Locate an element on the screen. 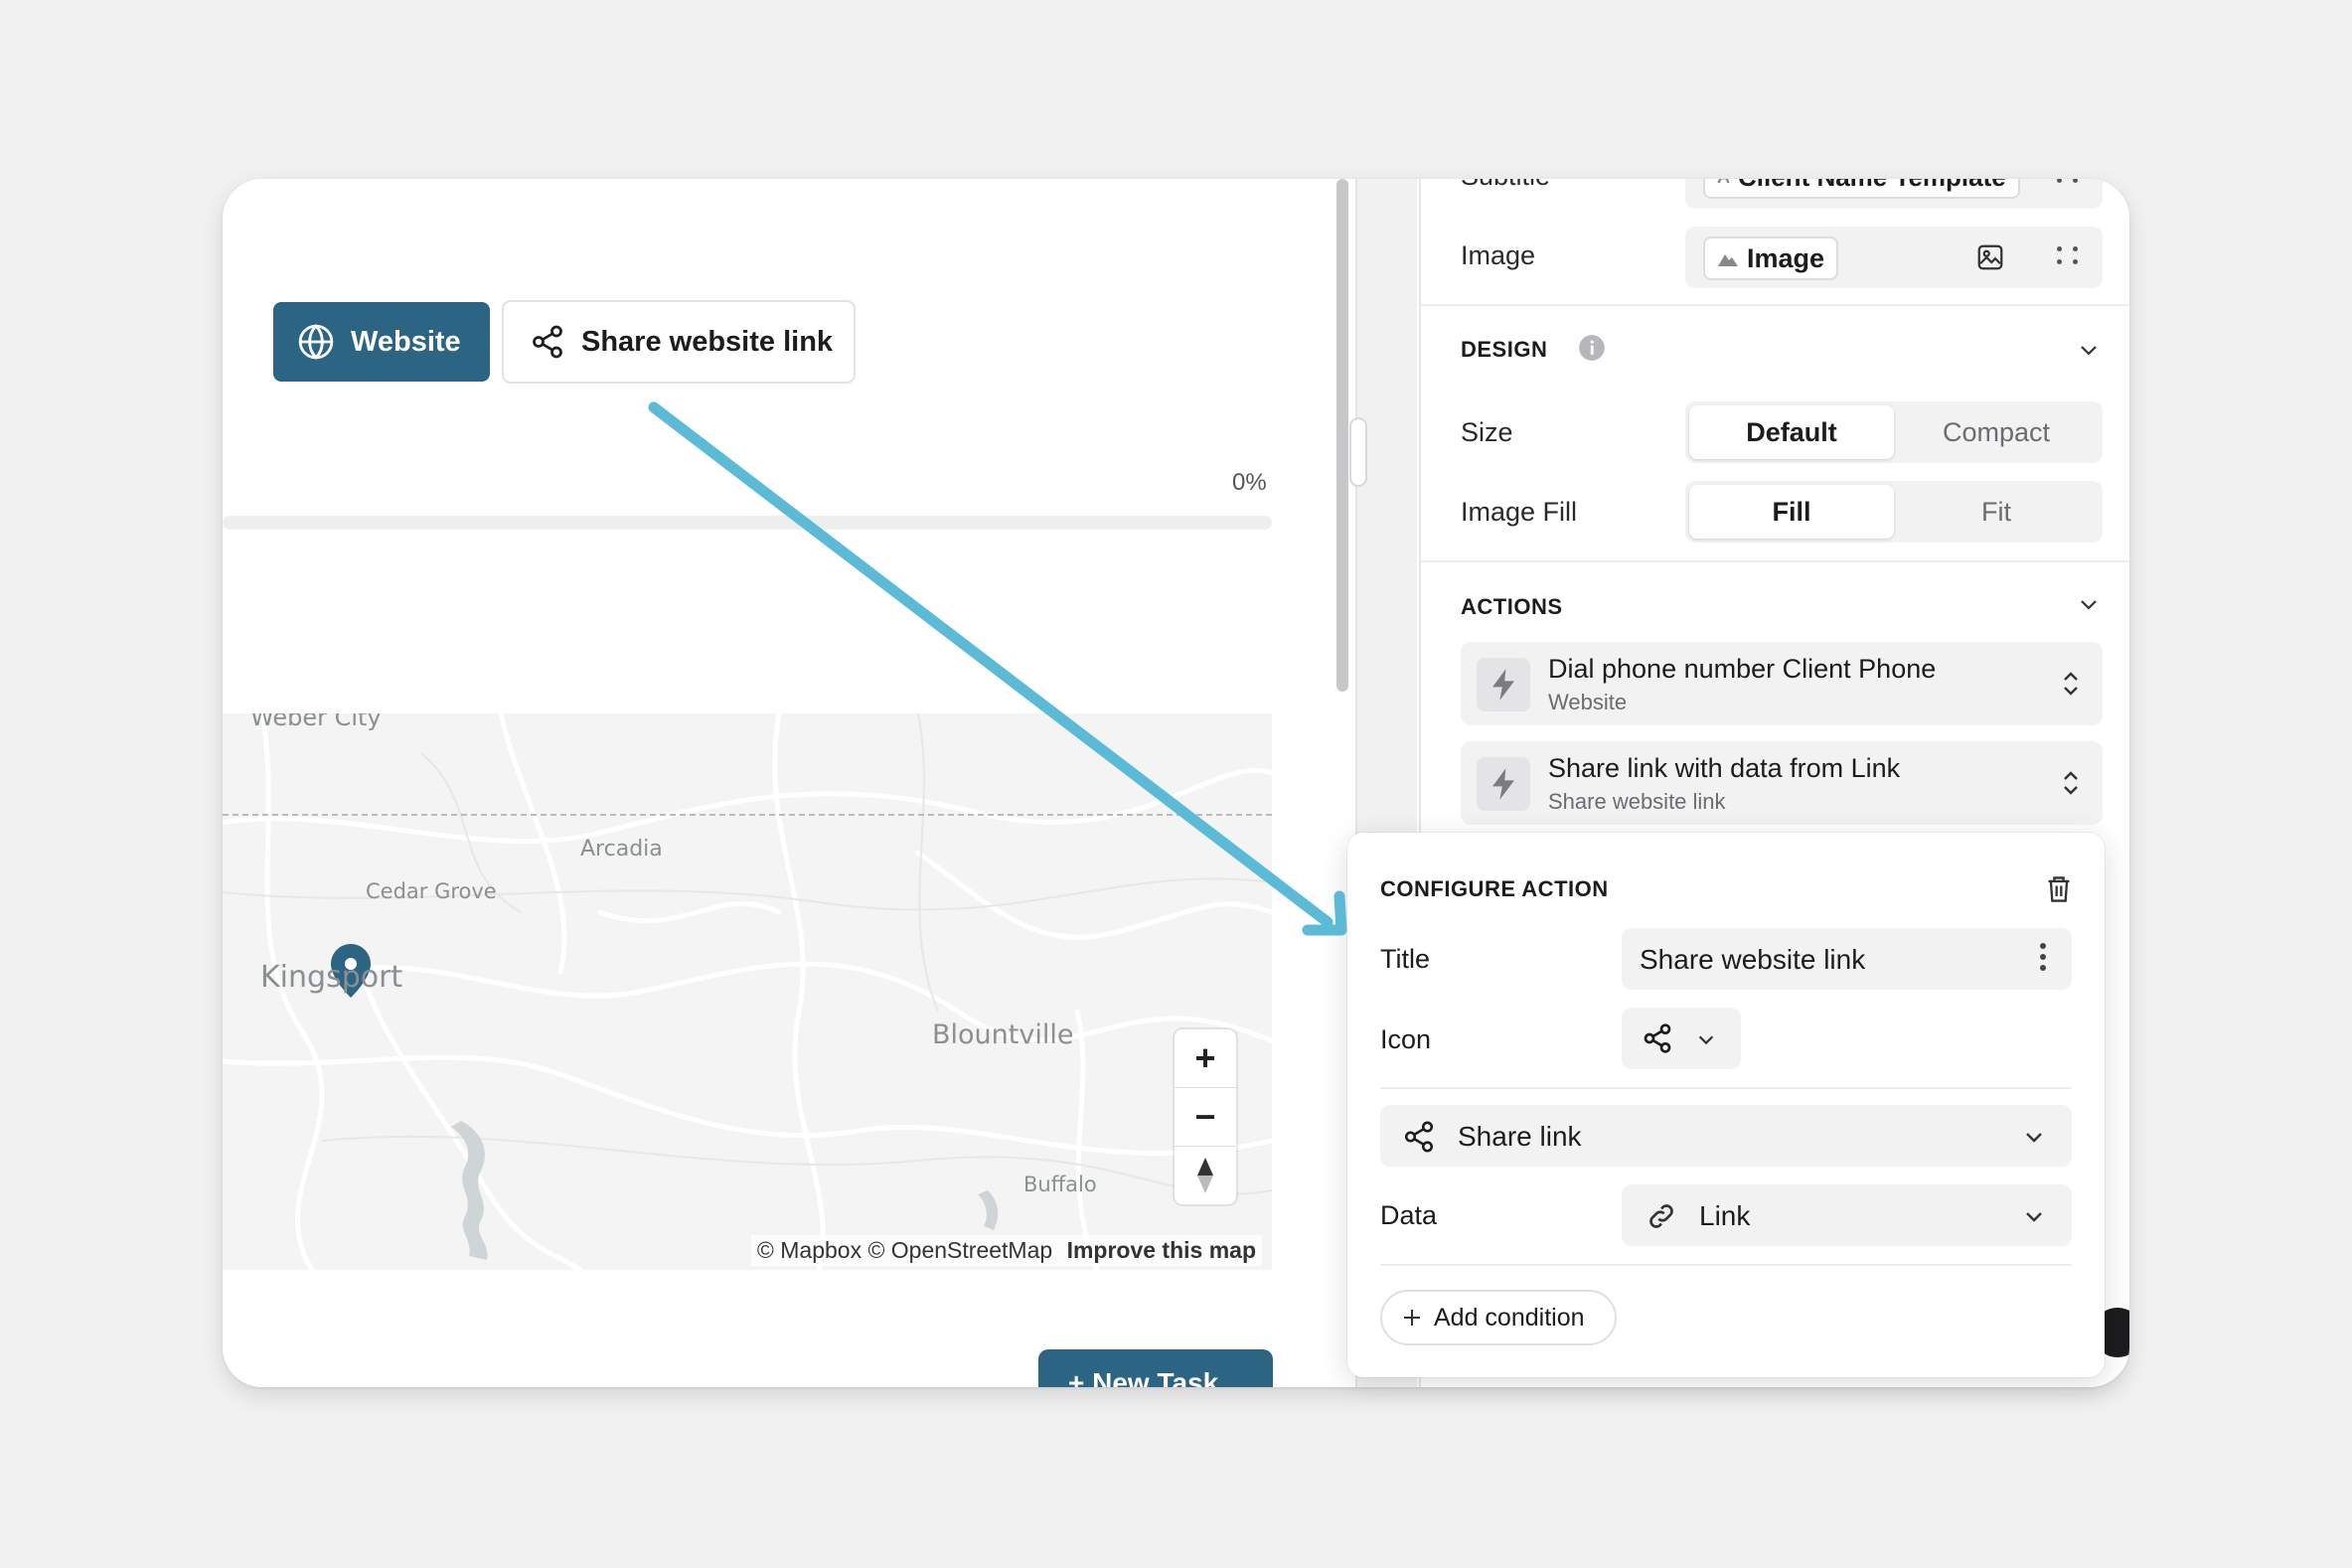 Image resolution: width=2352 pixels, height=1568 pixels. map-label-kingsport: Kingsport is located at coordinates (332, 977).